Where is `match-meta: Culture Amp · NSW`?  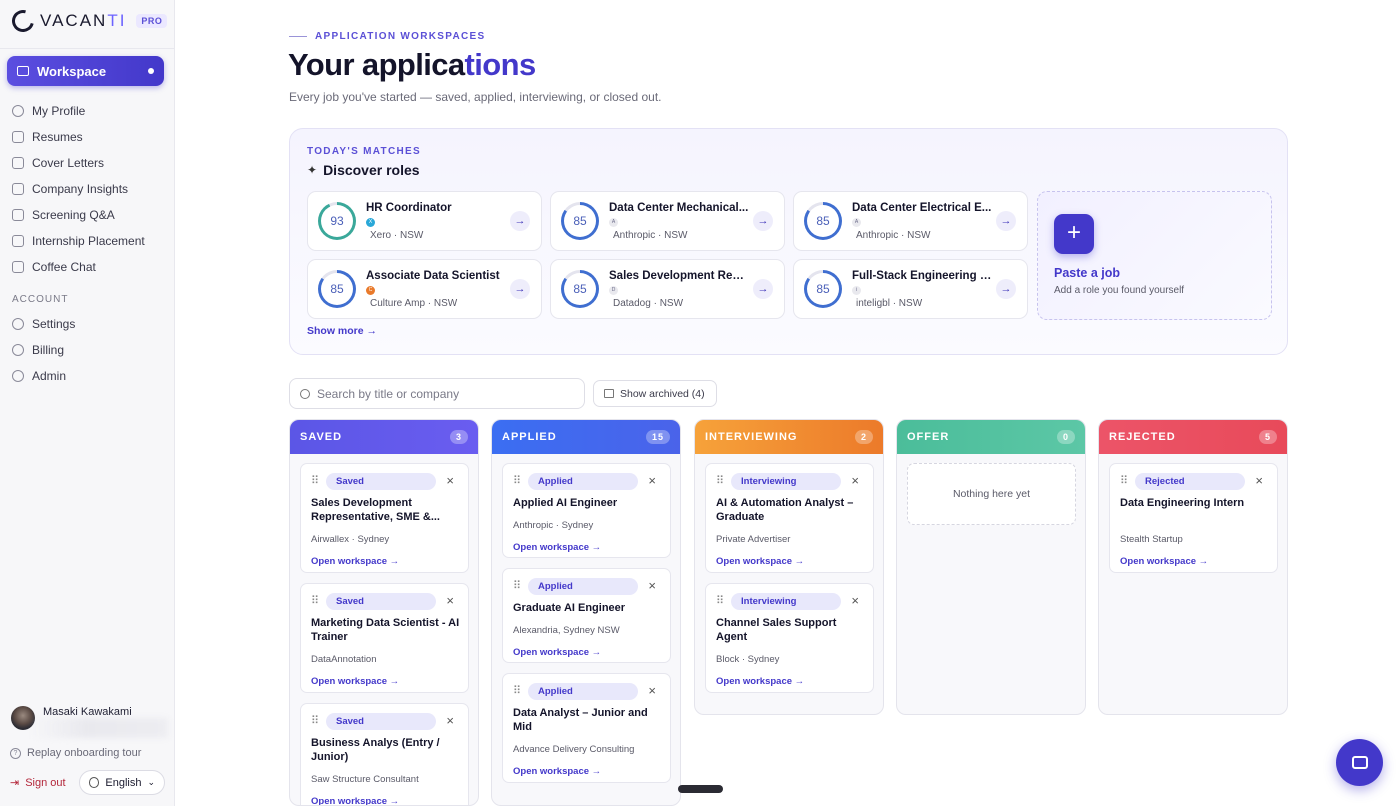
match-meta: Culture Amp · NSW is located at coordinates (414, 303).